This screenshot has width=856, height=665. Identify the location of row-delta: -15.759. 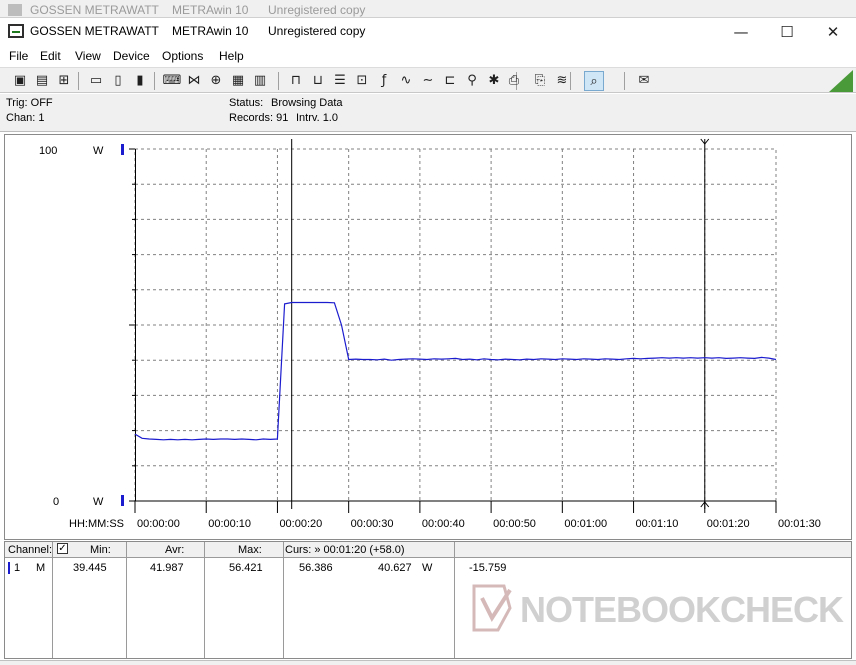
(488, 568).